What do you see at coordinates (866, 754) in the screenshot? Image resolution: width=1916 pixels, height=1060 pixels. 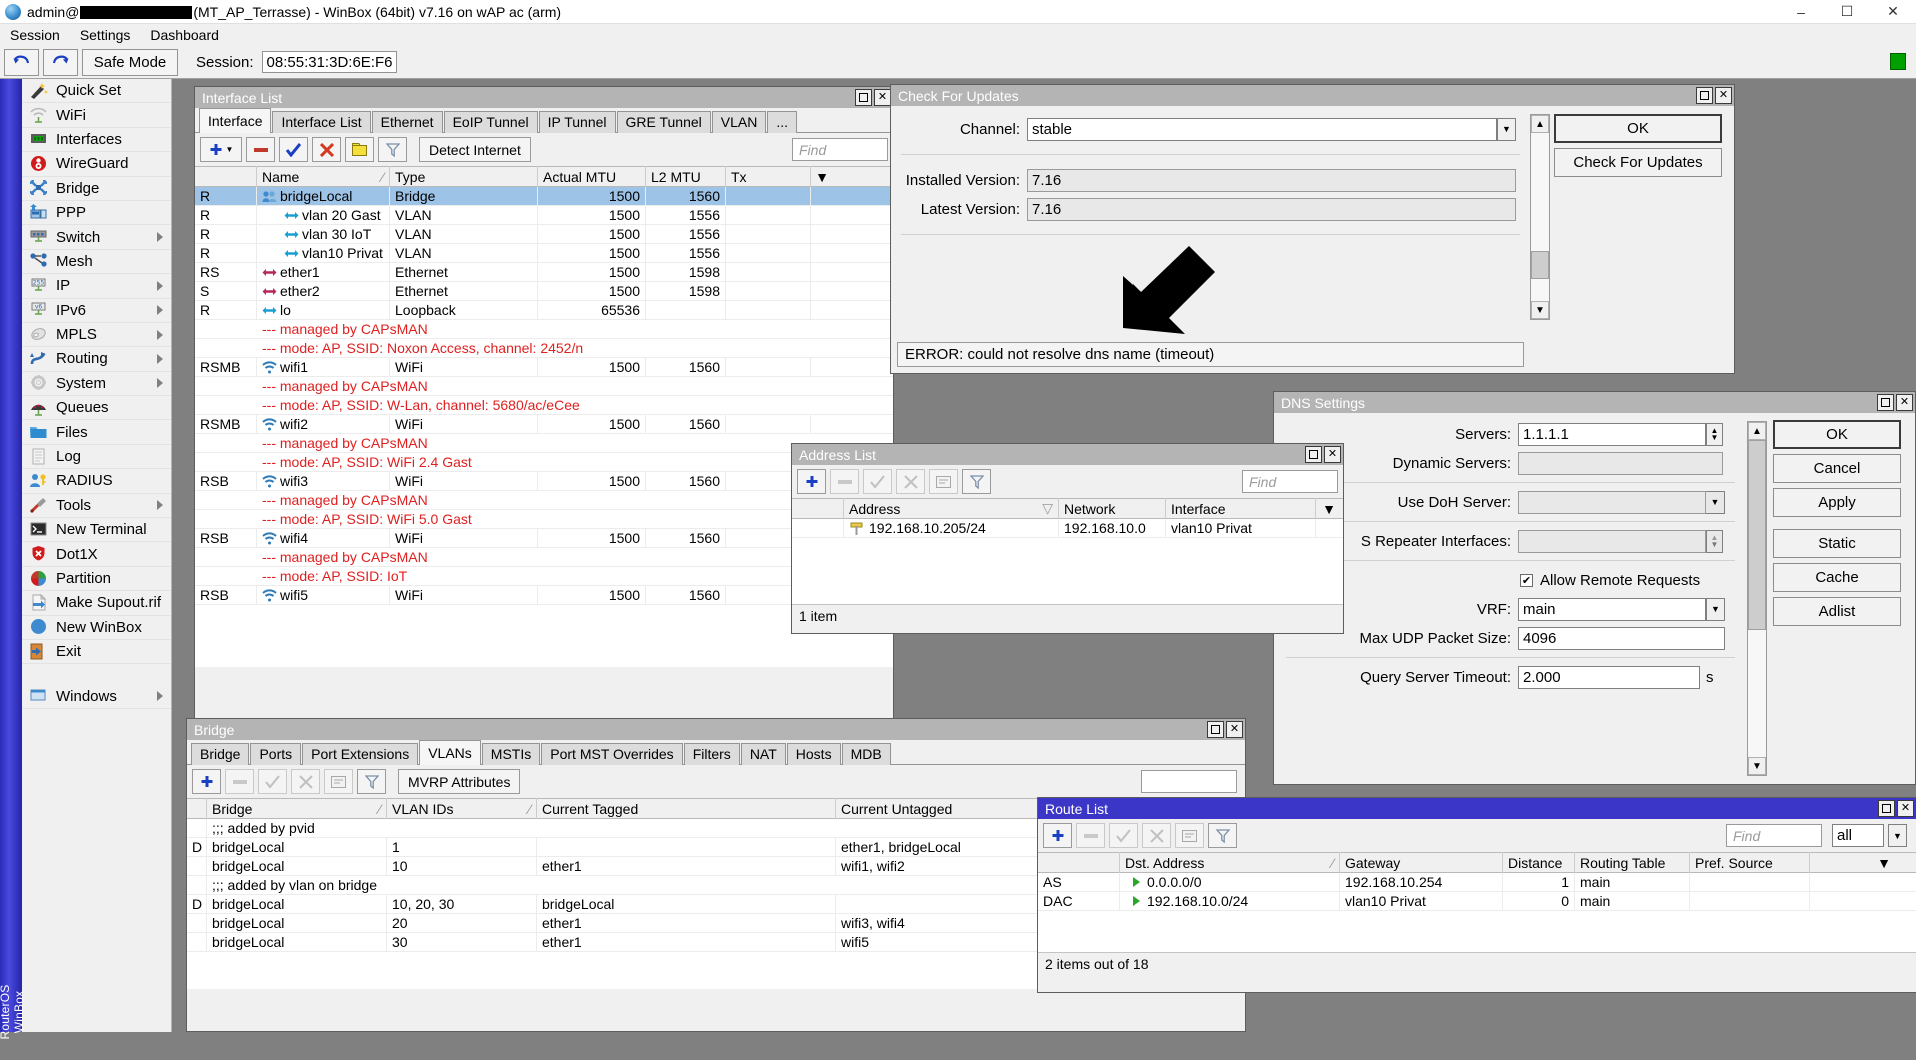 I see `tab-mdb: MDB` at bounding box center [866, 754].